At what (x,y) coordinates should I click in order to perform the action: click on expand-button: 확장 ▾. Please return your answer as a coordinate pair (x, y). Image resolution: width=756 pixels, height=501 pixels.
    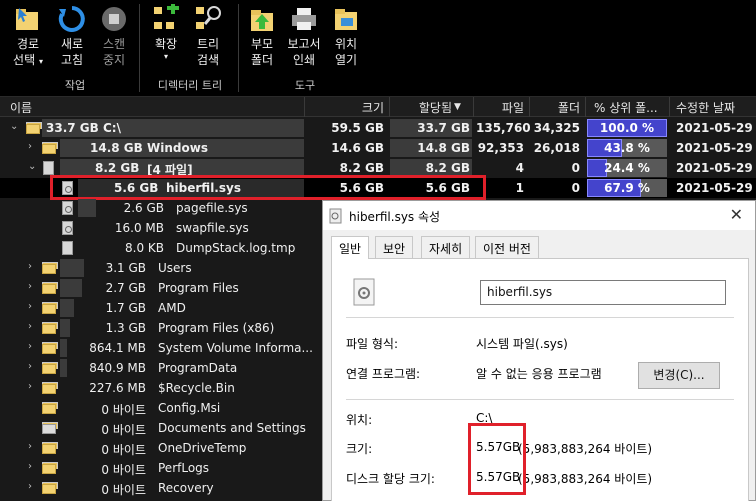
    Looking at the image, I should click on (166, 32).